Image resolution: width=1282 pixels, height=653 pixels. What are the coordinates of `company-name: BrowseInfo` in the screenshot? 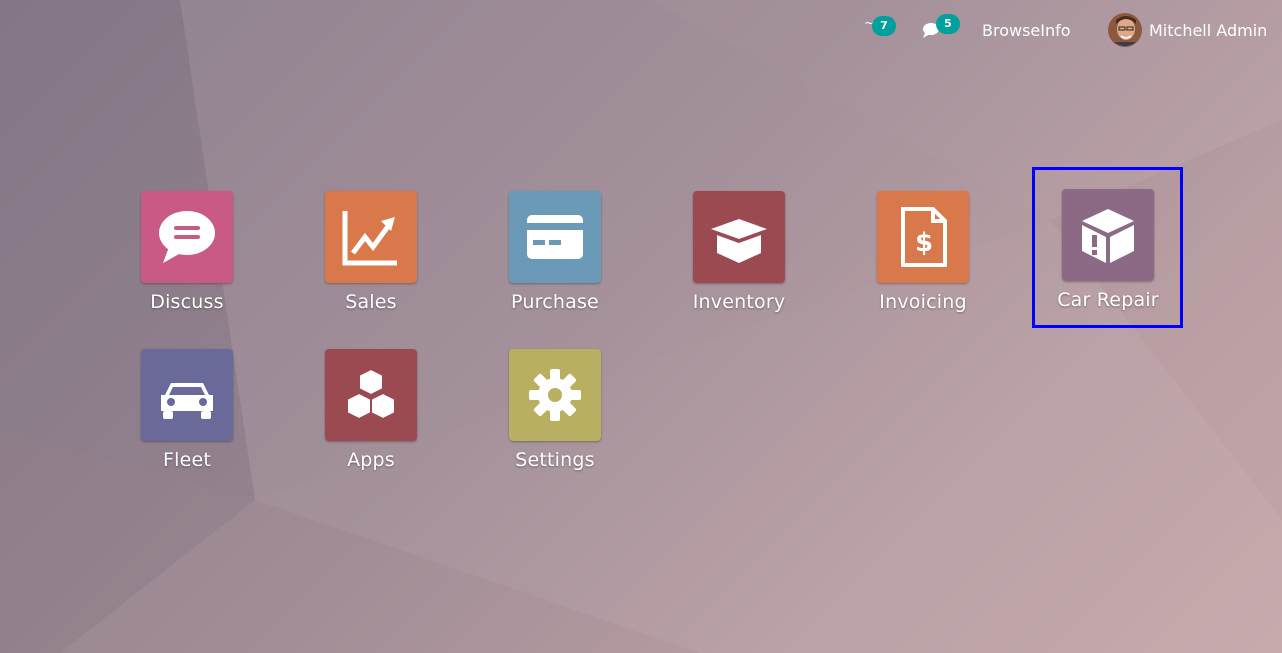 It's located at (1026, 30).